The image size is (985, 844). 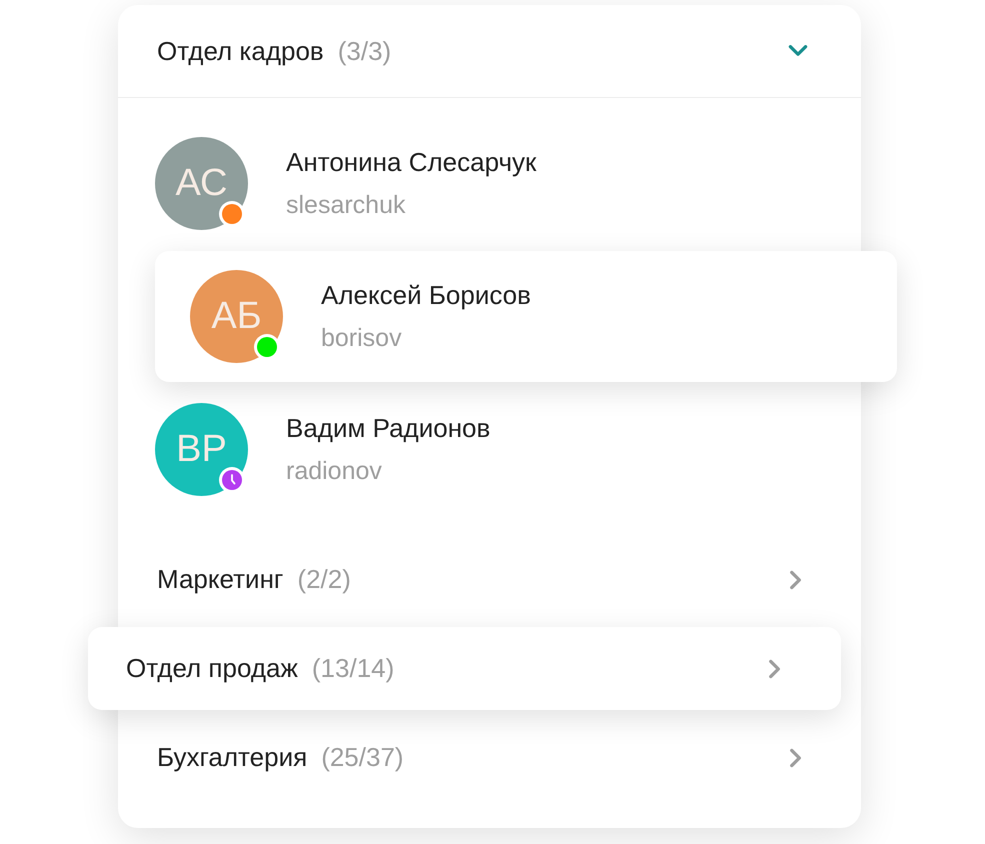 I want to click on avatar: ВР, so click(x=201, y=449).